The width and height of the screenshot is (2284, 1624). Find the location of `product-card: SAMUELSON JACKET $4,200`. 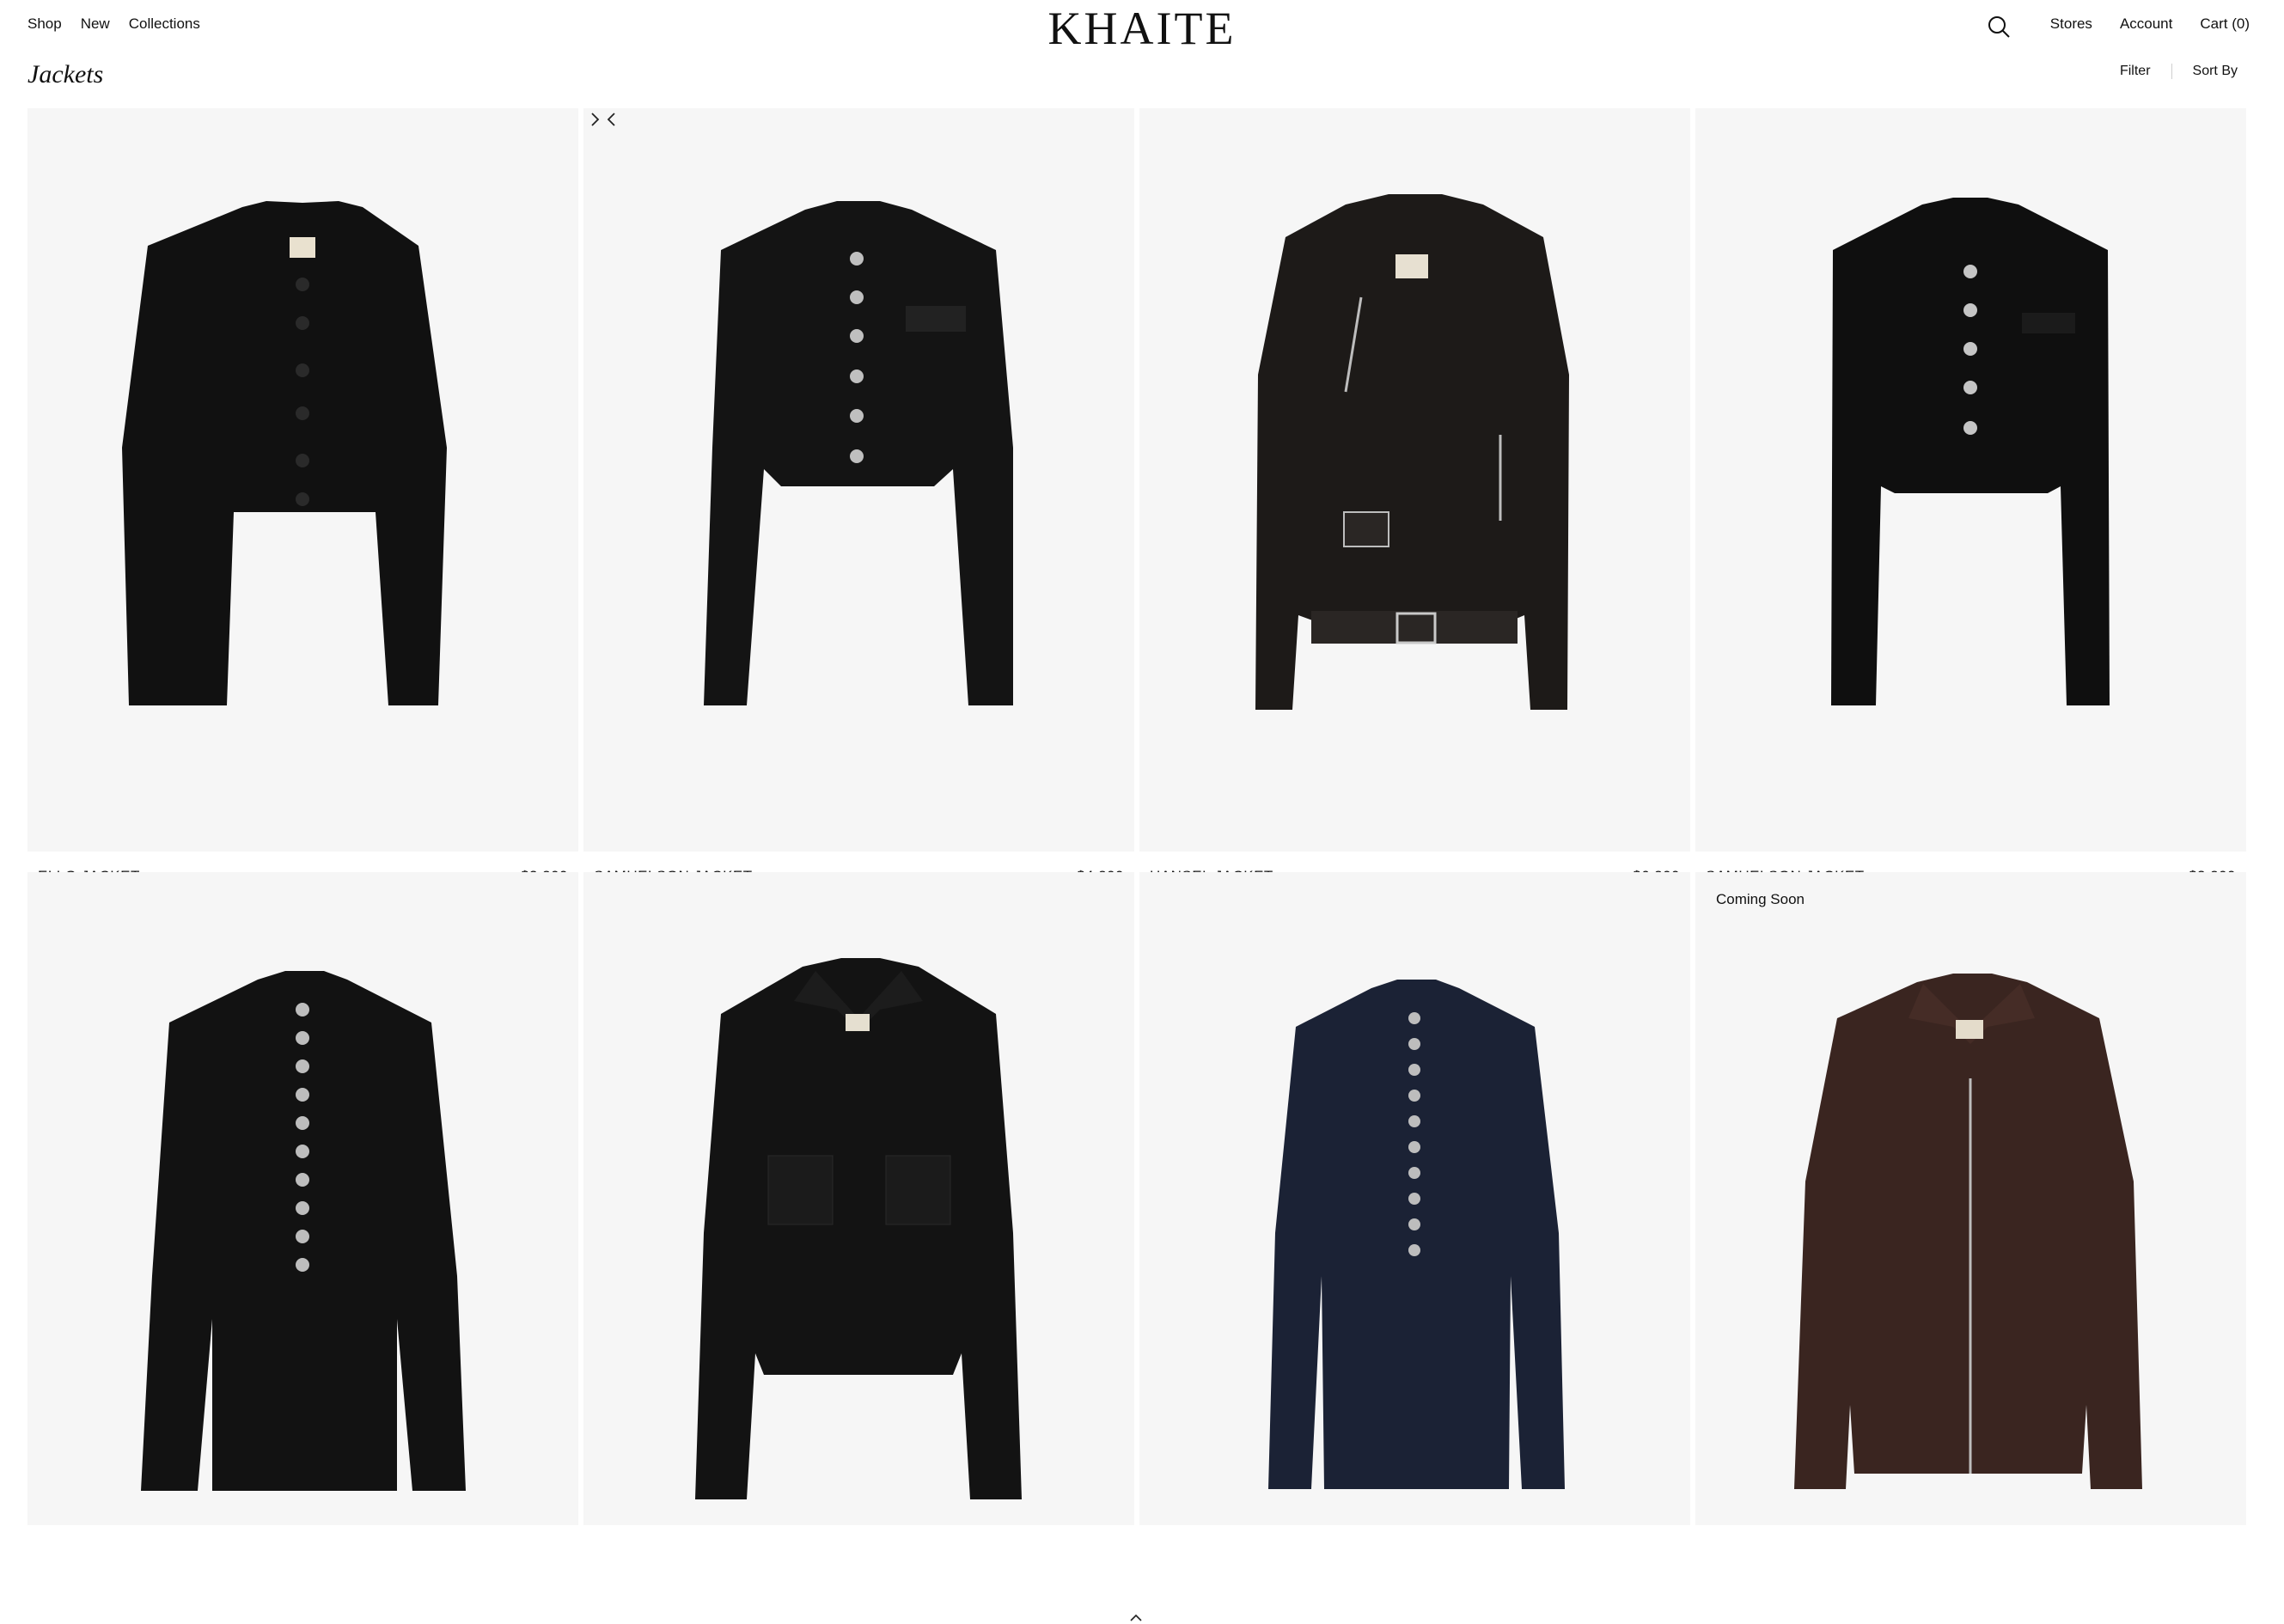

product-card: SAMUELSON JACKET $4,200 is located at coordinates (858, 519).